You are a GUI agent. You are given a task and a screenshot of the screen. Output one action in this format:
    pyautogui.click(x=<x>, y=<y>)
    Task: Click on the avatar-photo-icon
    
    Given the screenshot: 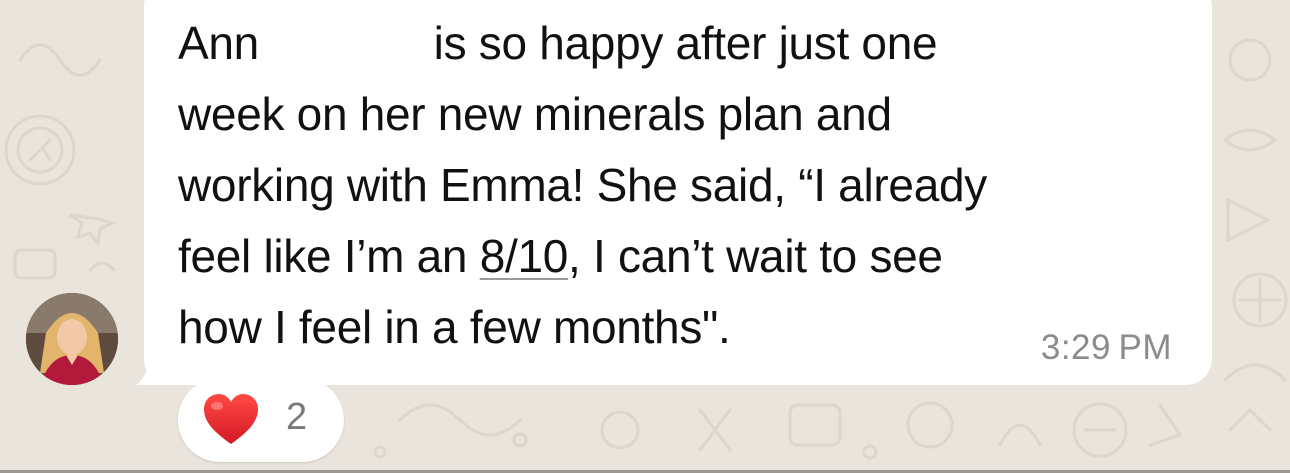 What is the action you would take?
    pyautogui.click(x=72, y=339)
    